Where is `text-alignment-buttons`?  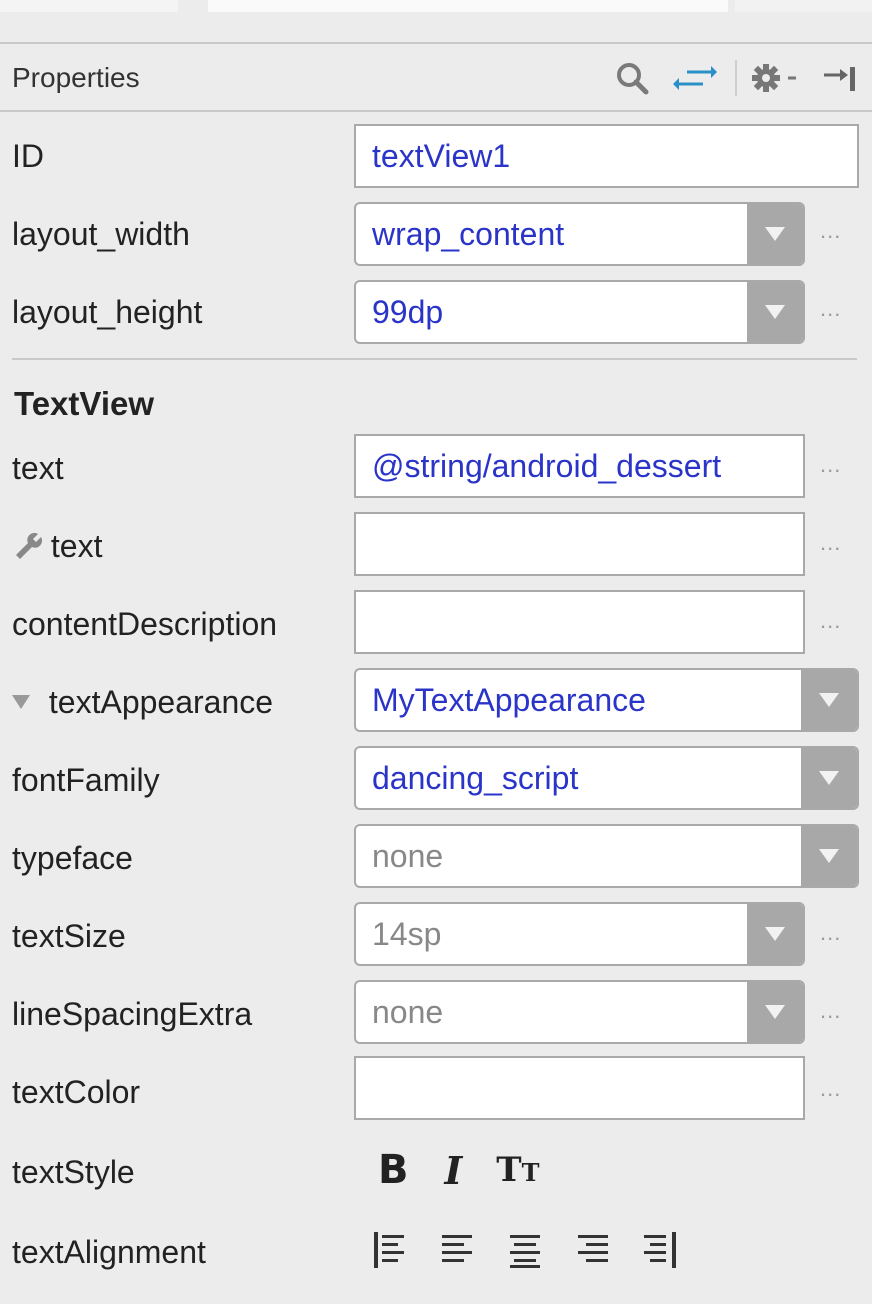
text-alignment-buttons is located at coordinates (526, 1250).